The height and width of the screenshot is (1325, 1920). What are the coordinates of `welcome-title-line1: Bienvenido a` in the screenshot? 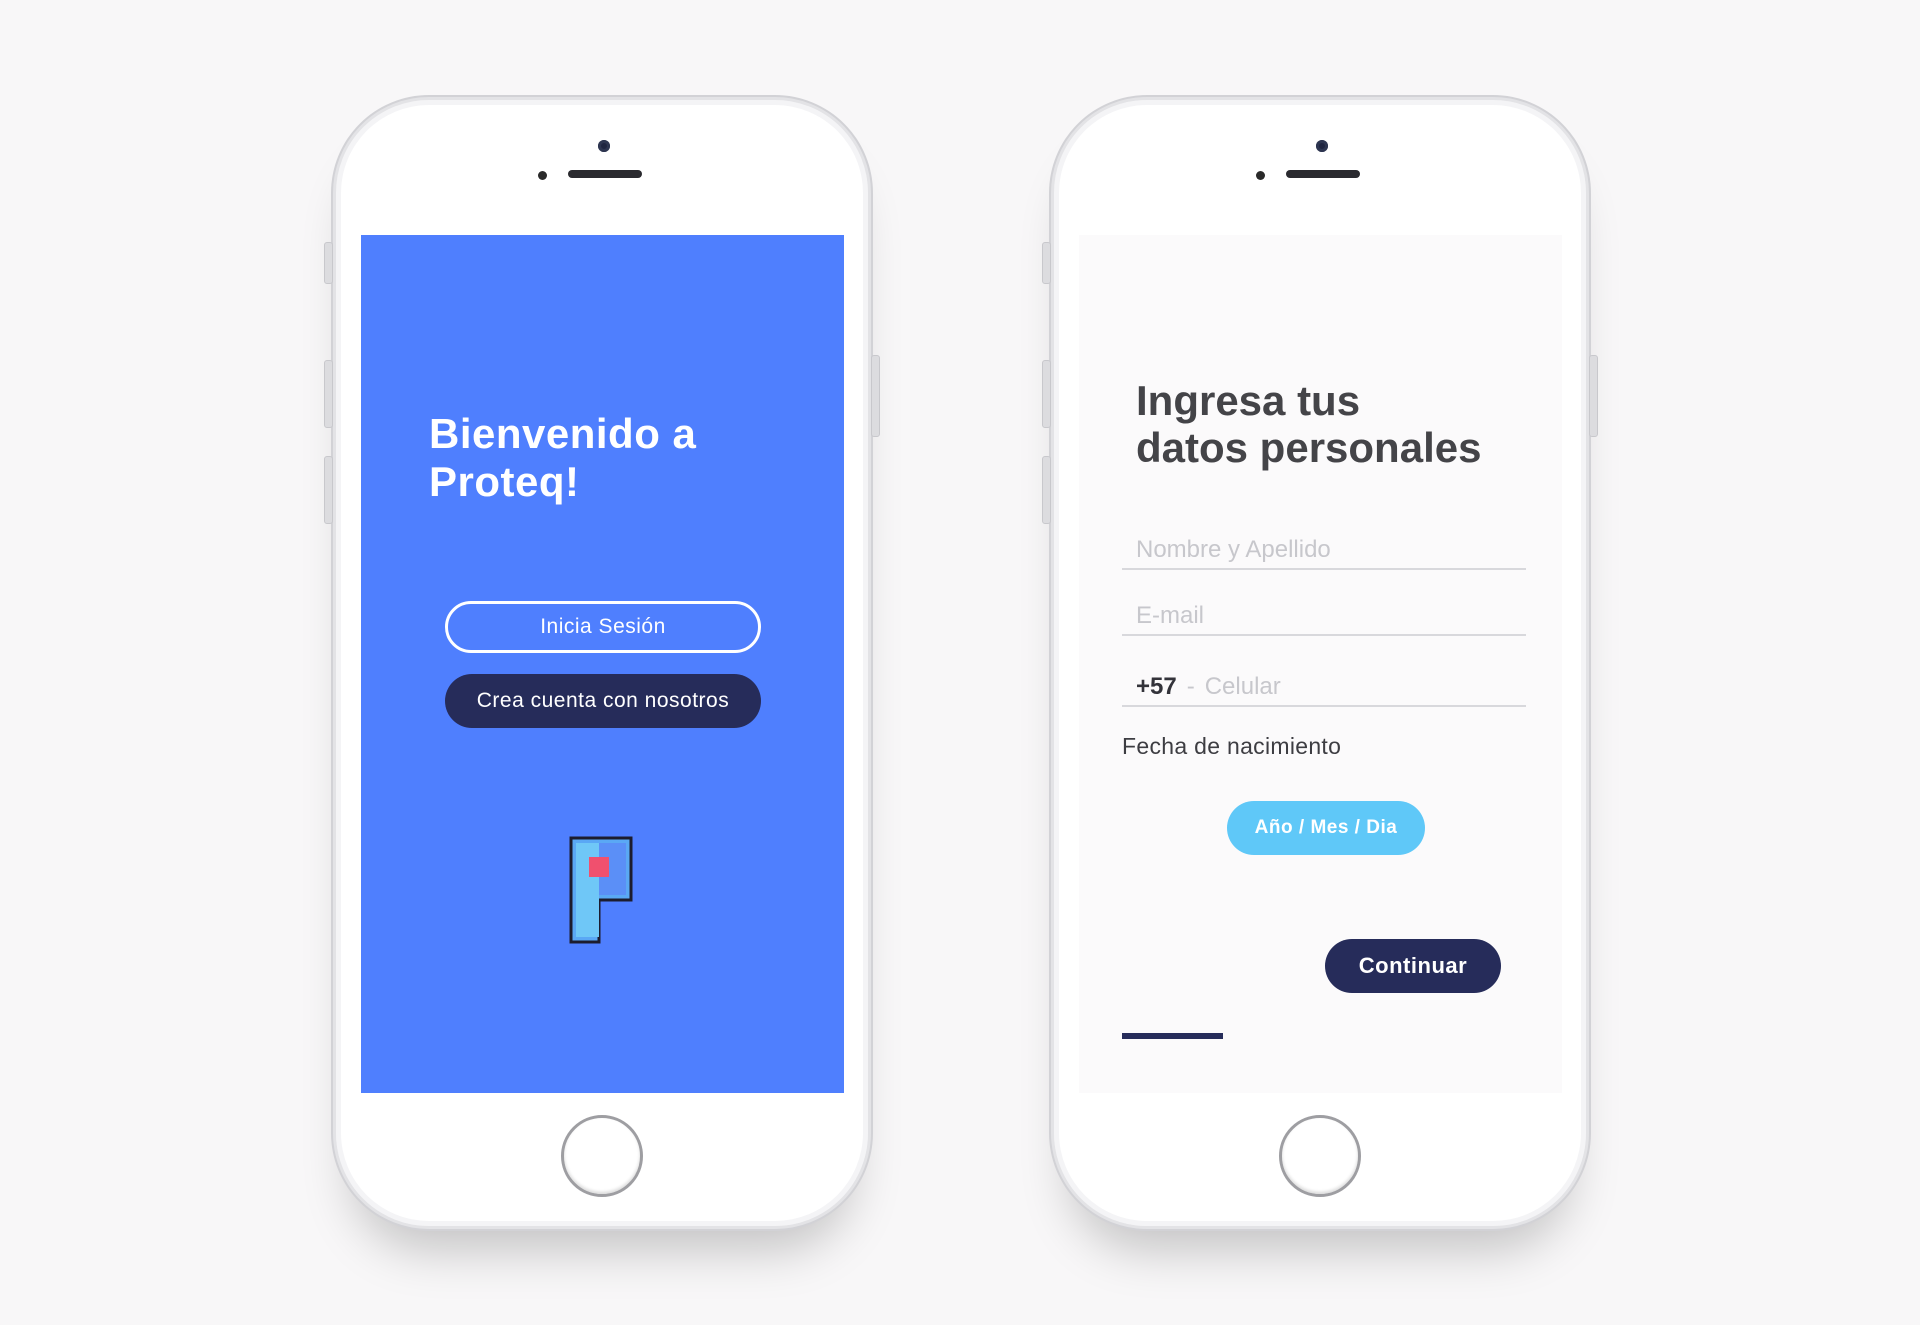 It's located at (563, 433).